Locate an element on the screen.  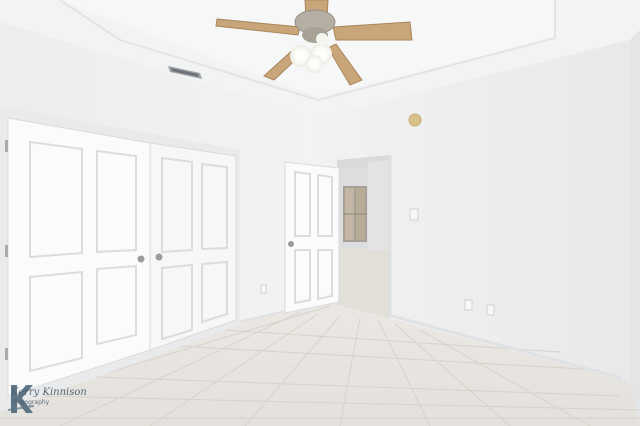
closet-knob-left is located at coordinates (141, 259).